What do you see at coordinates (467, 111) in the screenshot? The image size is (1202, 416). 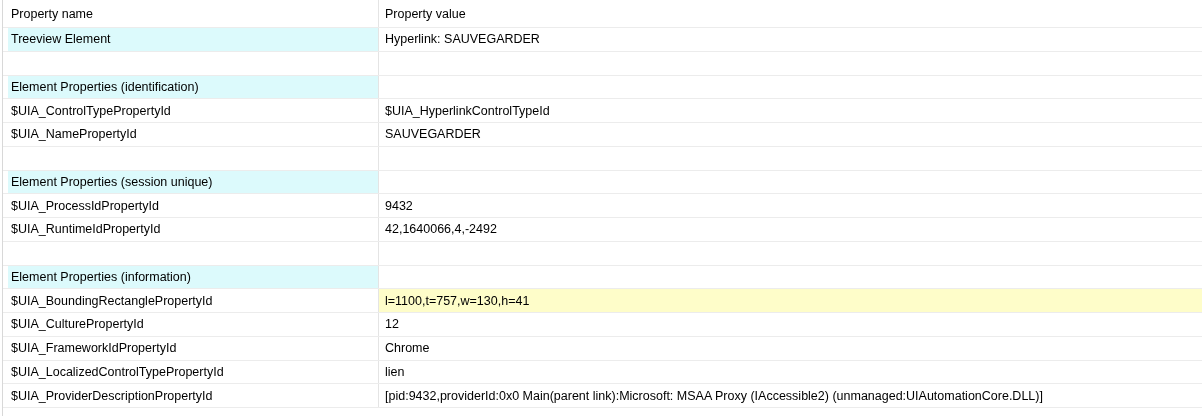 I see `table-cell-text: $UIA_HyperlinkControlTypeId` at bounding box center [467, 111].